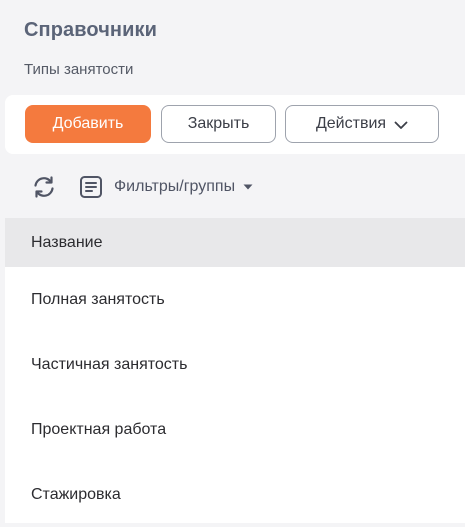  What do you see at coordinates (235, 364) in the screenshot?
I see `table-row: Частичная занятость` at bounding box center [235, 364].